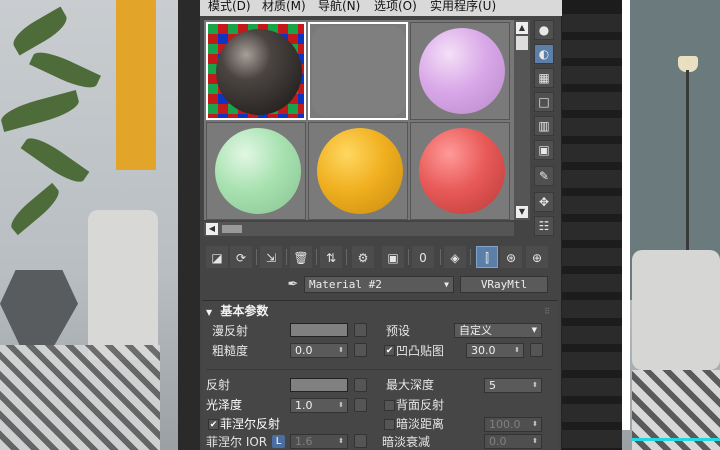  I want to click on background-checker-icon: ▦, so click(544, 78).